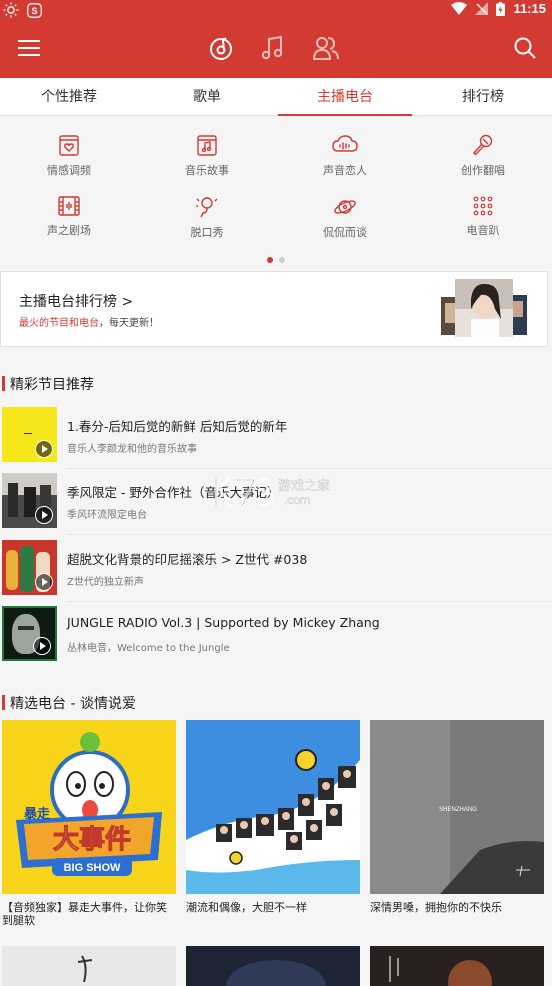 This screenshot has width=552, height=986. Describe the element at coordinates (529, 8) in the screenshot. I see `status-time: 11:15` at that location.